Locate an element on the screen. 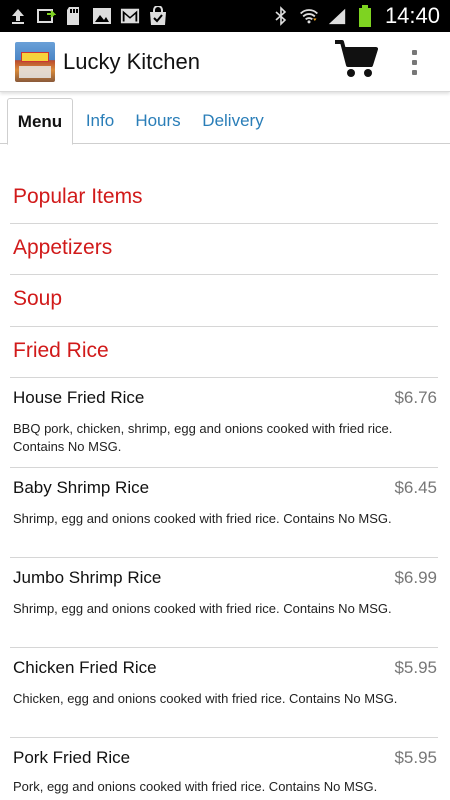 This screenshot has height=800, width=450. wifi-icon is located at coordinates (309, 16).